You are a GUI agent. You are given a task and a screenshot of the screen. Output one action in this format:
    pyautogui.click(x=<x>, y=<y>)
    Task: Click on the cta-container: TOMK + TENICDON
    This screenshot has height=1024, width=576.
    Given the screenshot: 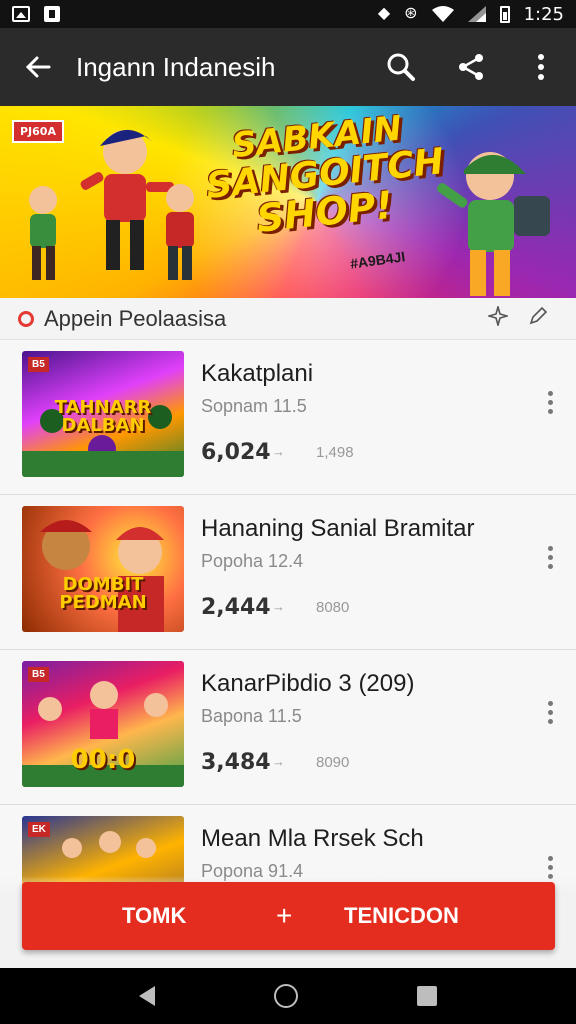 What is the action you would take?
    pyautogui.click(x=288, y=922)
    